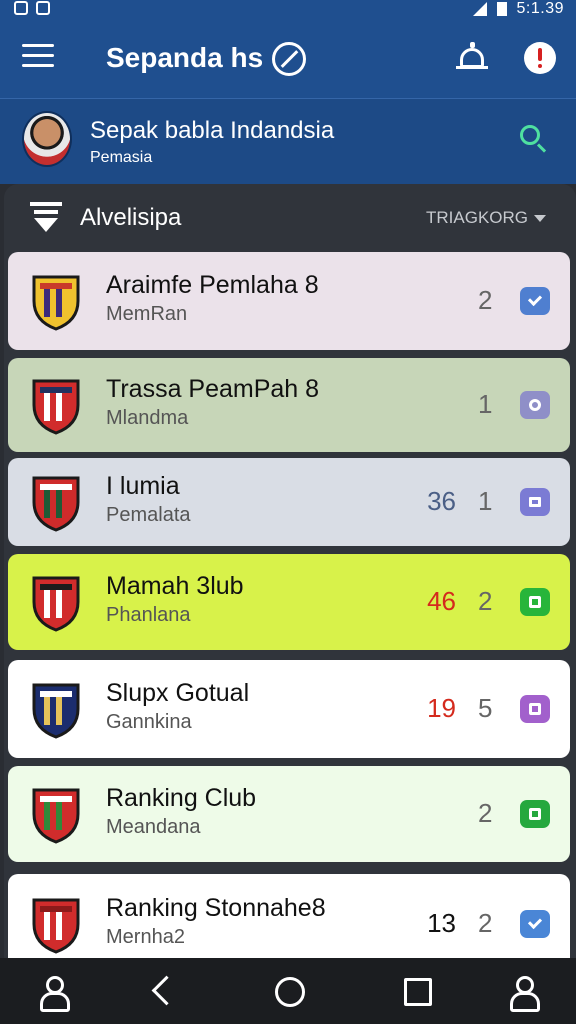  I want to click on section-title: Alvelisipa, so click(131, 217).